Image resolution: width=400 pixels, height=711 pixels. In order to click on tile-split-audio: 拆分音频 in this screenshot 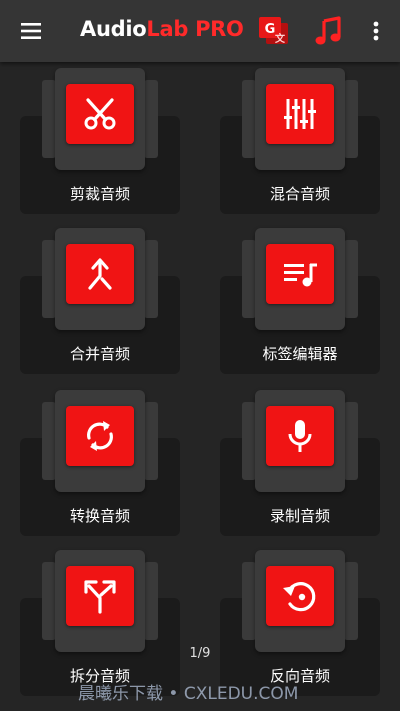, I will do `click(100, 620)`.